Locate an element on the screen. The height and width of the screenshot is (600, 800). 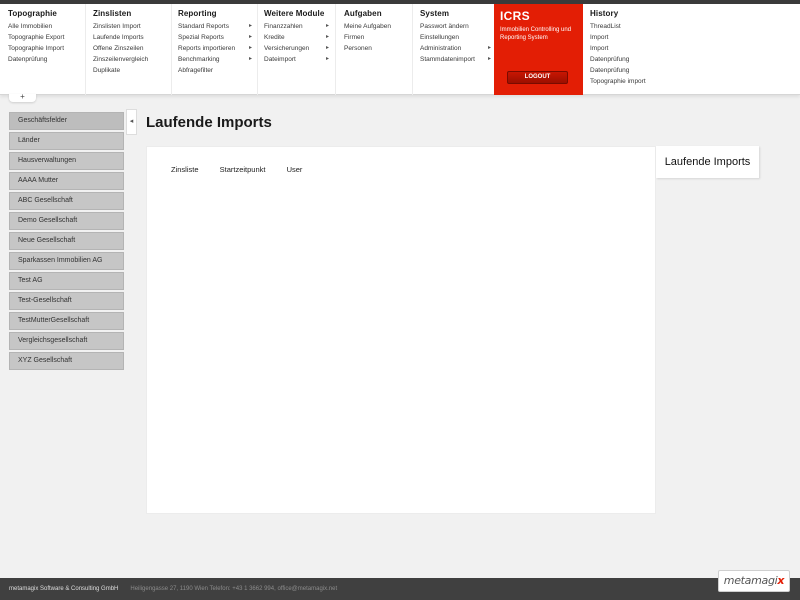
column-header-user: User is located at coordinates (295, 169).